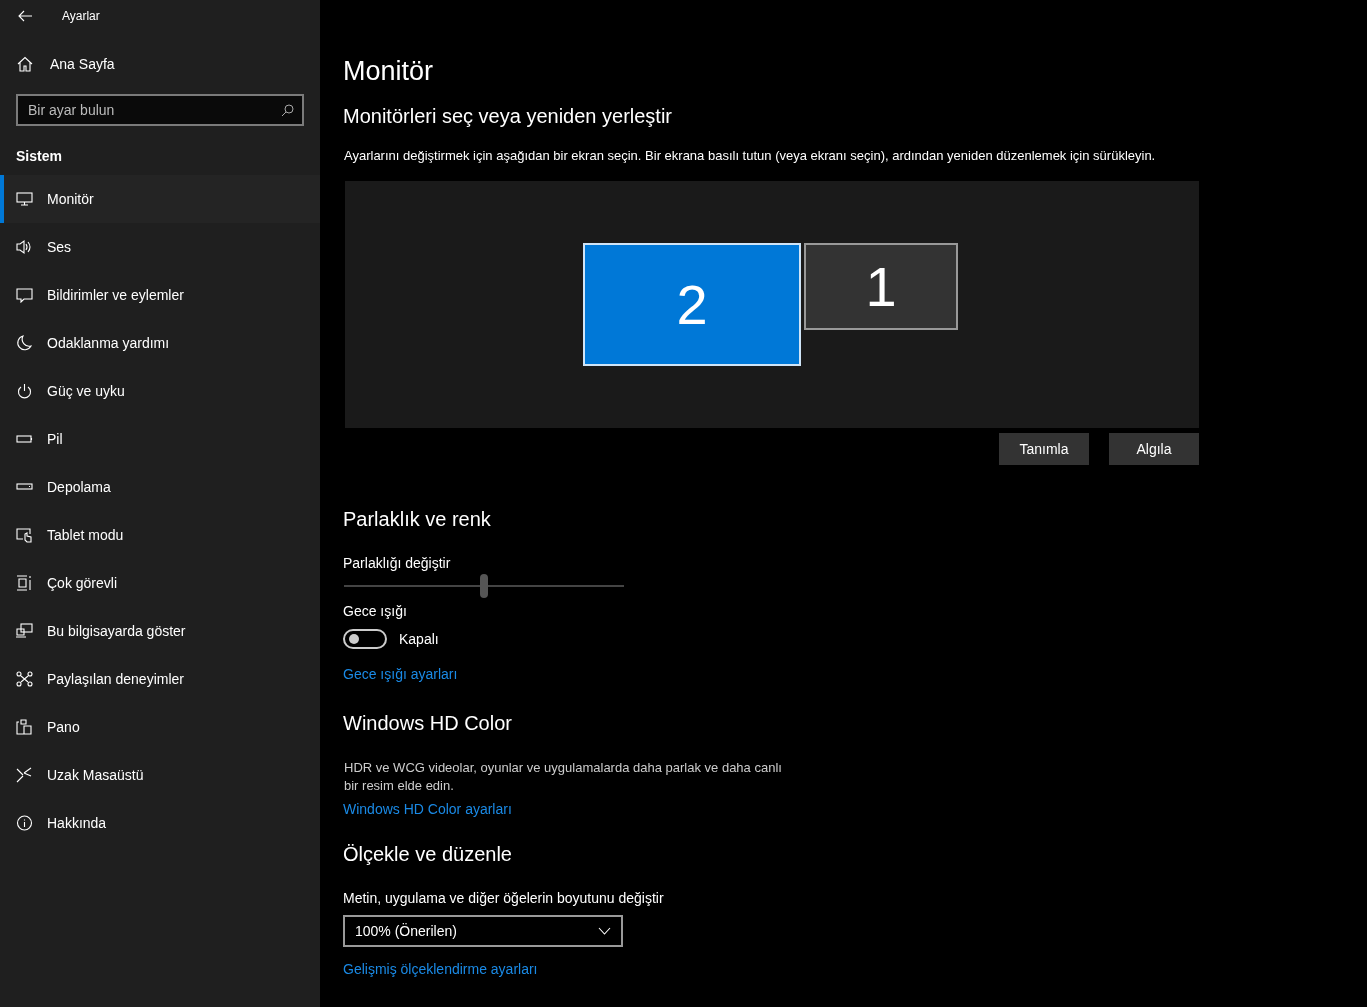 The width and height of the screenshot is (1367, 1007). Describe the element at coordinates (24, 535) in the screenshot. I see `tablet-icon` at that location.